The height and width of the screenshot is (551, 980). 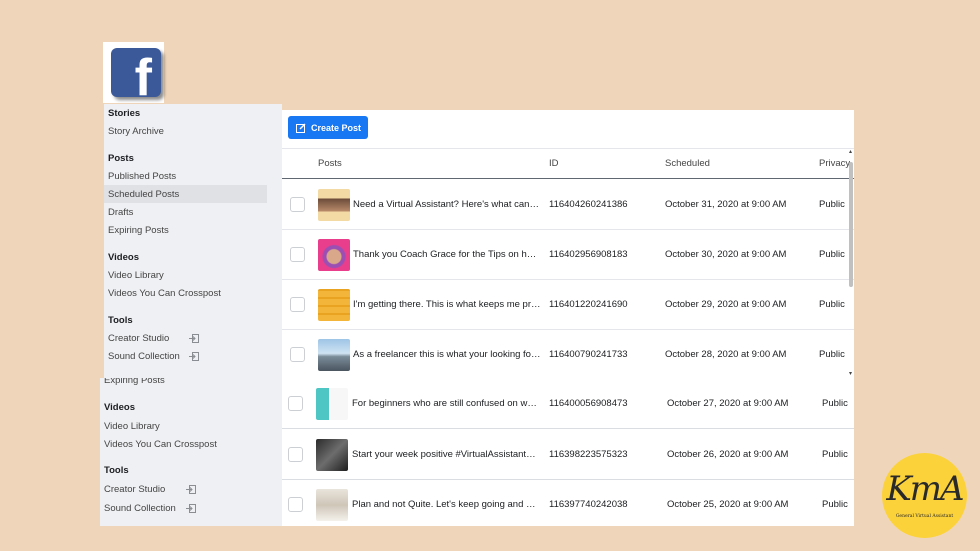 What do you see at coordinates (185, 194) in the screenshot?
I see `sidebar-item-scheduled-posts: Scheduled Posts` at bounding box center [185, 194].